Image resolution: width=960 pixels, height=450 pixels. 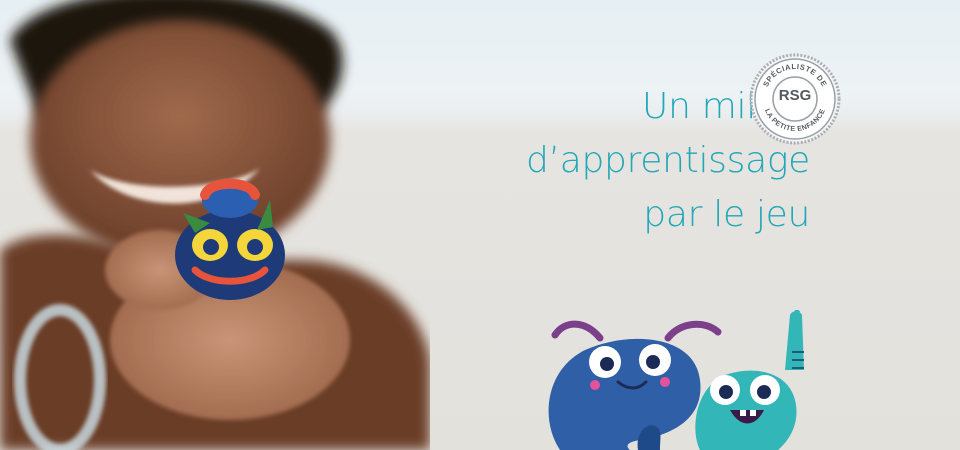 I want to click on headline-line-3: par le jeu, so click(x=726, y=214).